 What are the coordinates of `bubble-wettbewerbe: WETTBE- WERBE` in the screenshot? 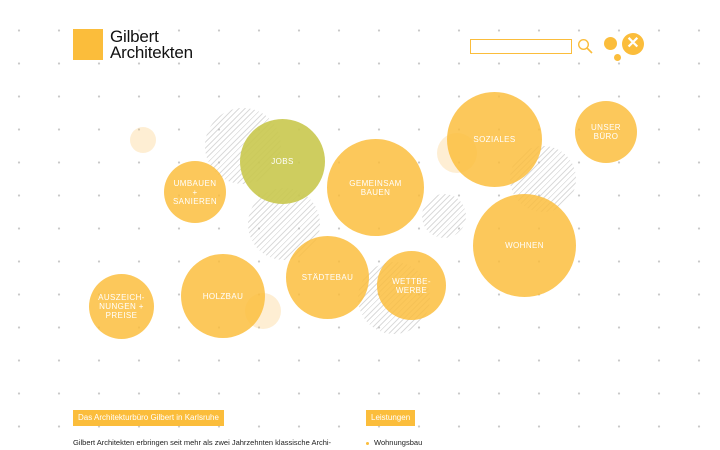 It's located at (411, 285).